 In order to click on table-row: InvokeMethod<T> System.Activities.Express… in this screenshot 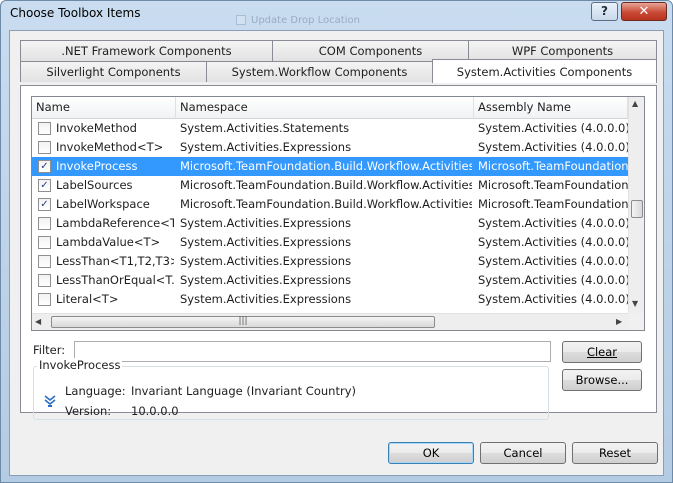, I will do `click(330, 147)`.